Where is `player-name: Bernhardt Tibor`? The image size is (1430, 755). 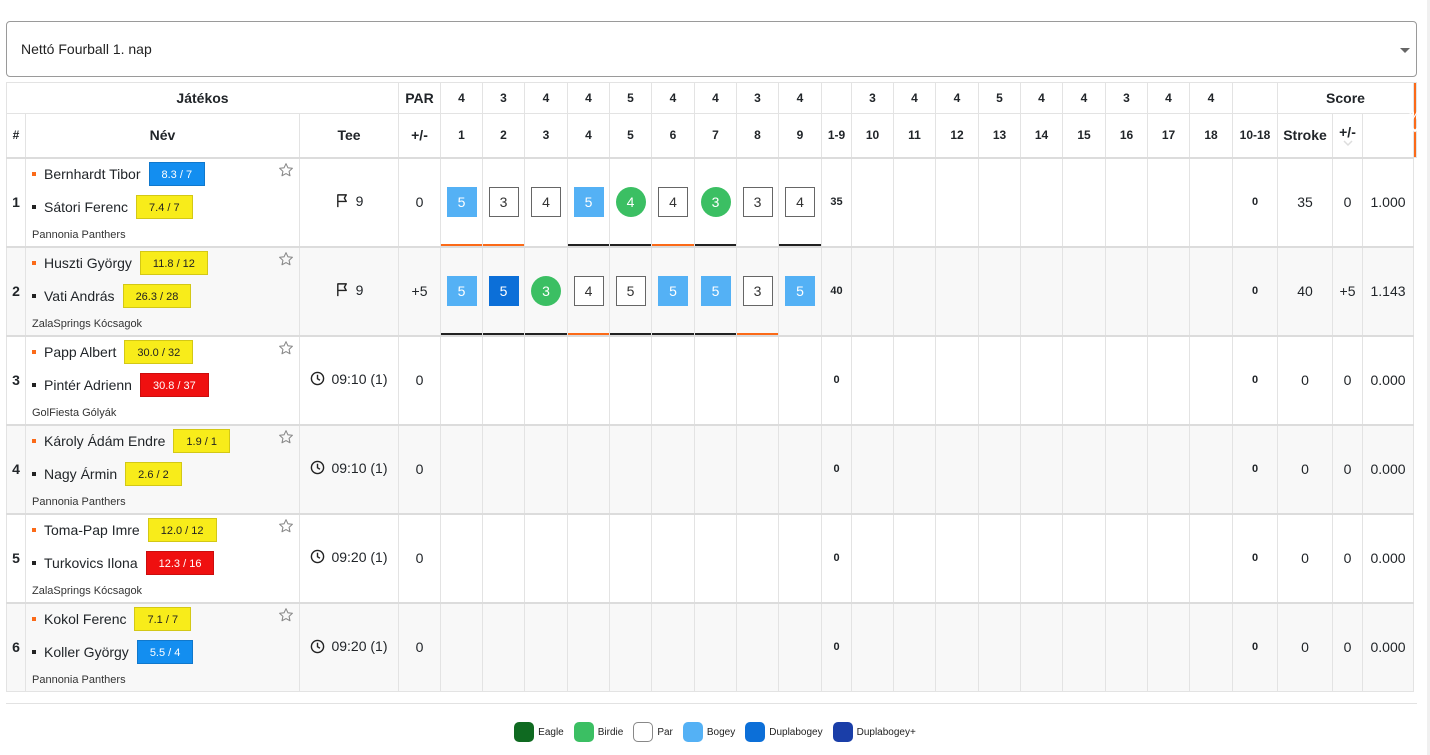 player-name: Bernhardt Tibor is located at coordinates (92, 174).